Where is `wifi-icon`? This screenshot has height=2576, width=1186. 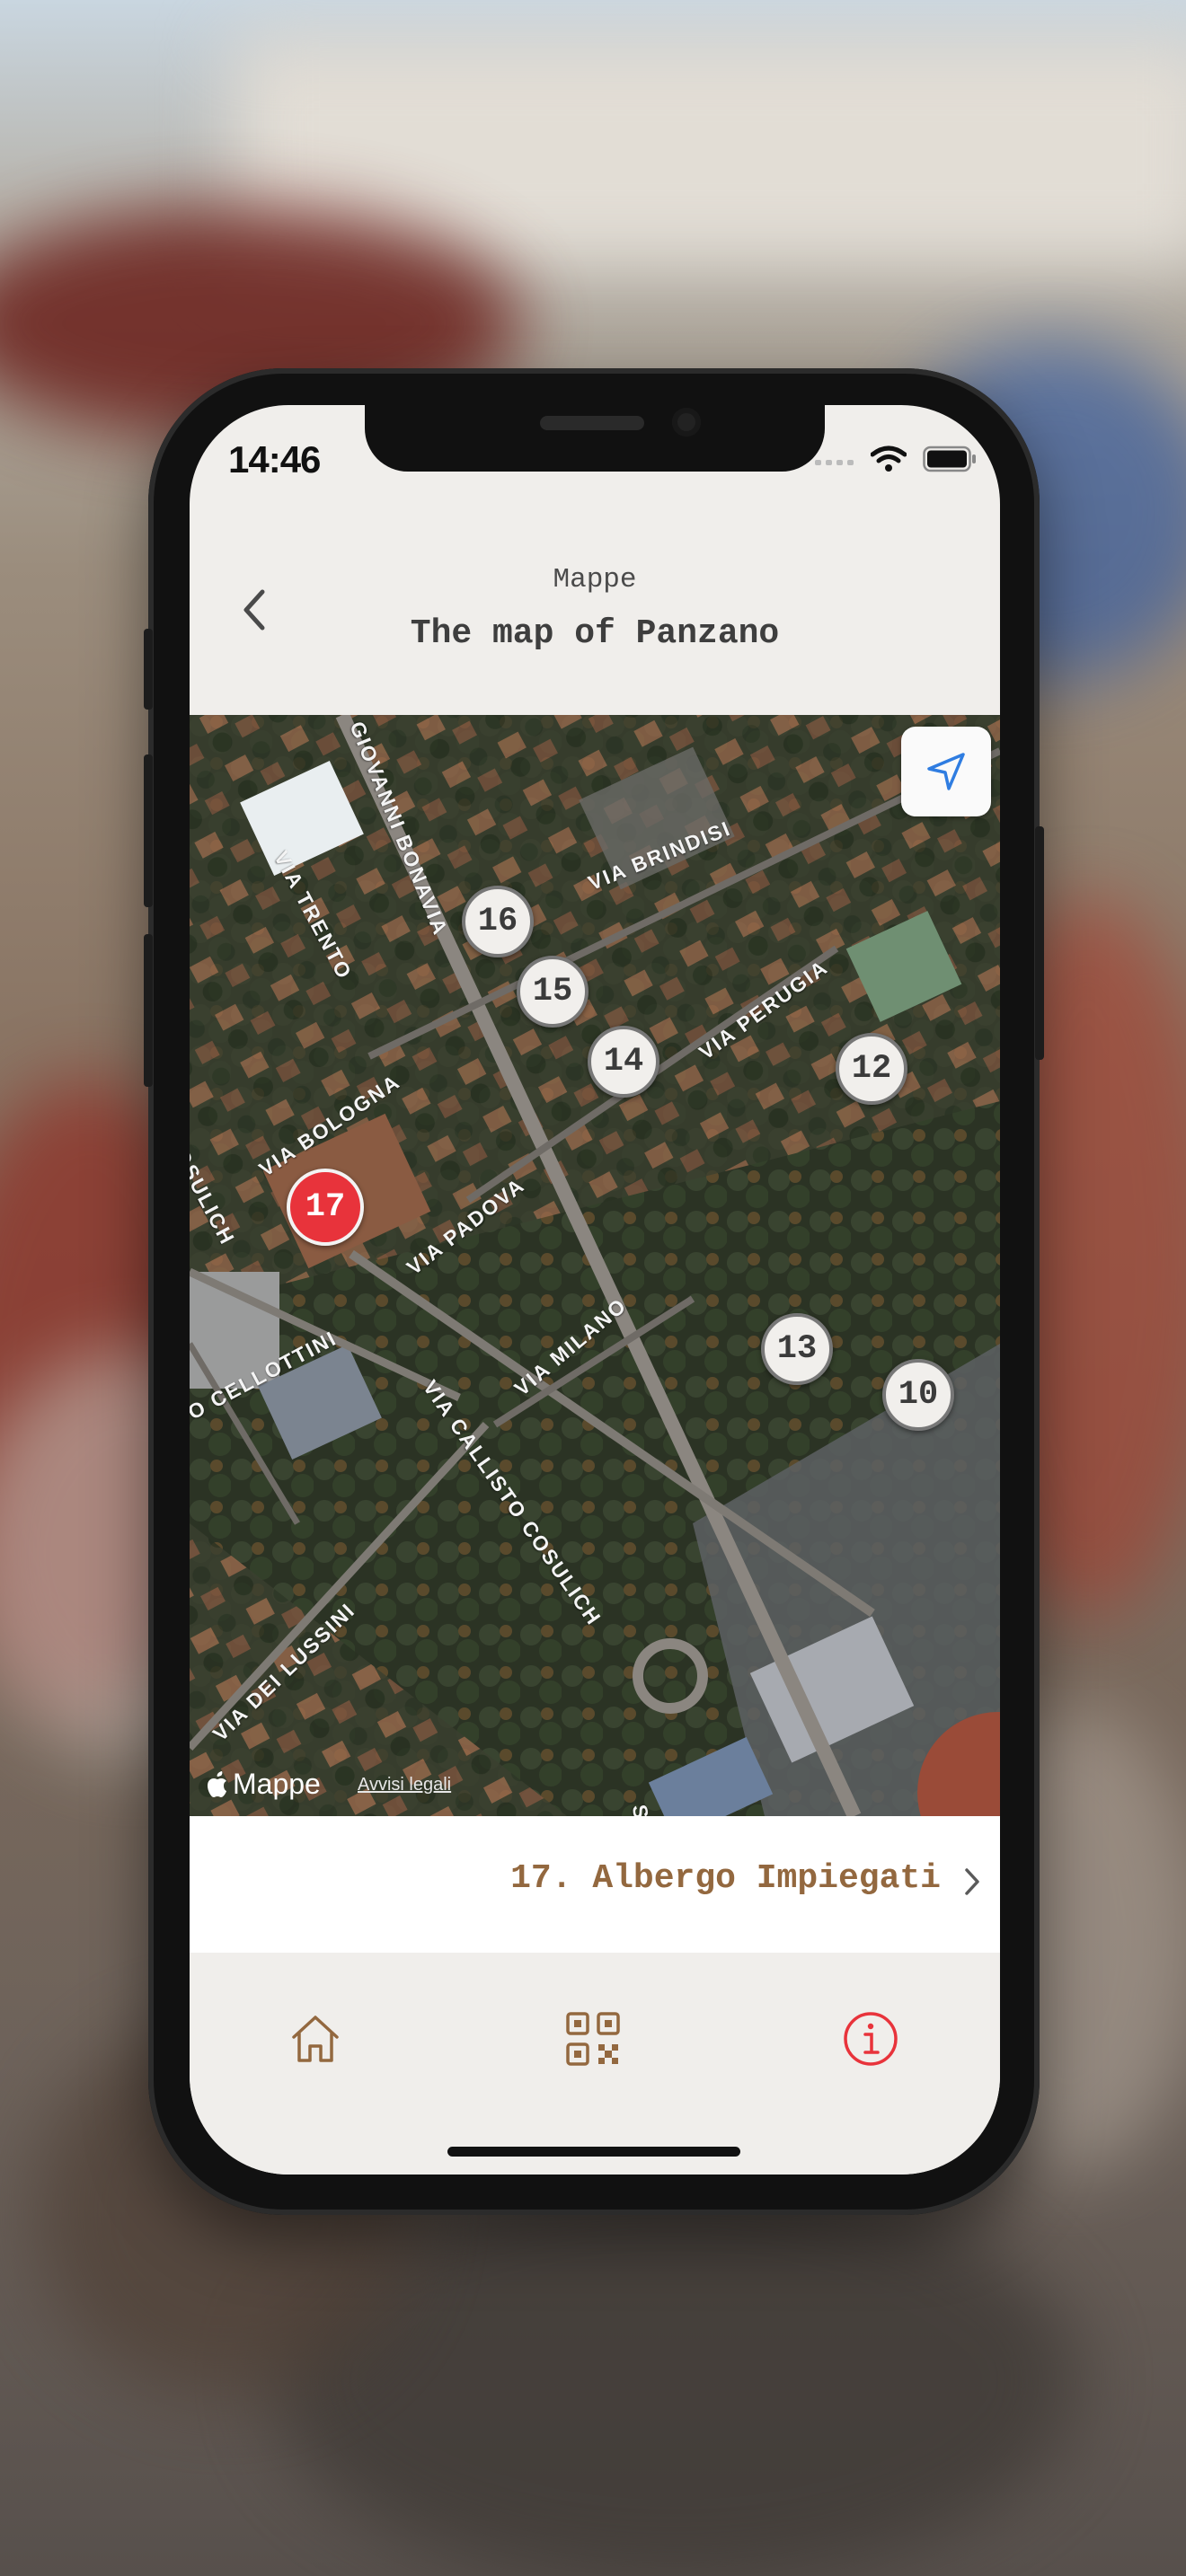 wifi-icon is located at coordinates (889, 459).